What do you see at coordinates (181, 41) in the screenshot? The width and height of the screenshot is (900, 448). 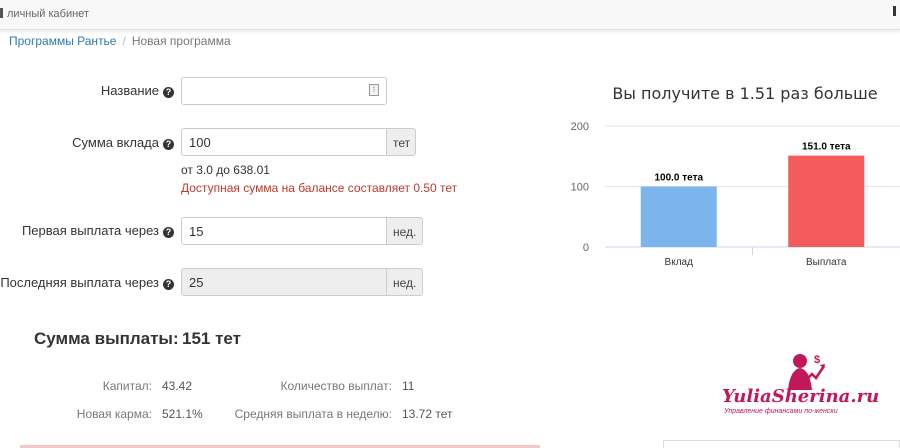 I see `breadcrumb-current: Новая программа` at bounding box center [181, 41].